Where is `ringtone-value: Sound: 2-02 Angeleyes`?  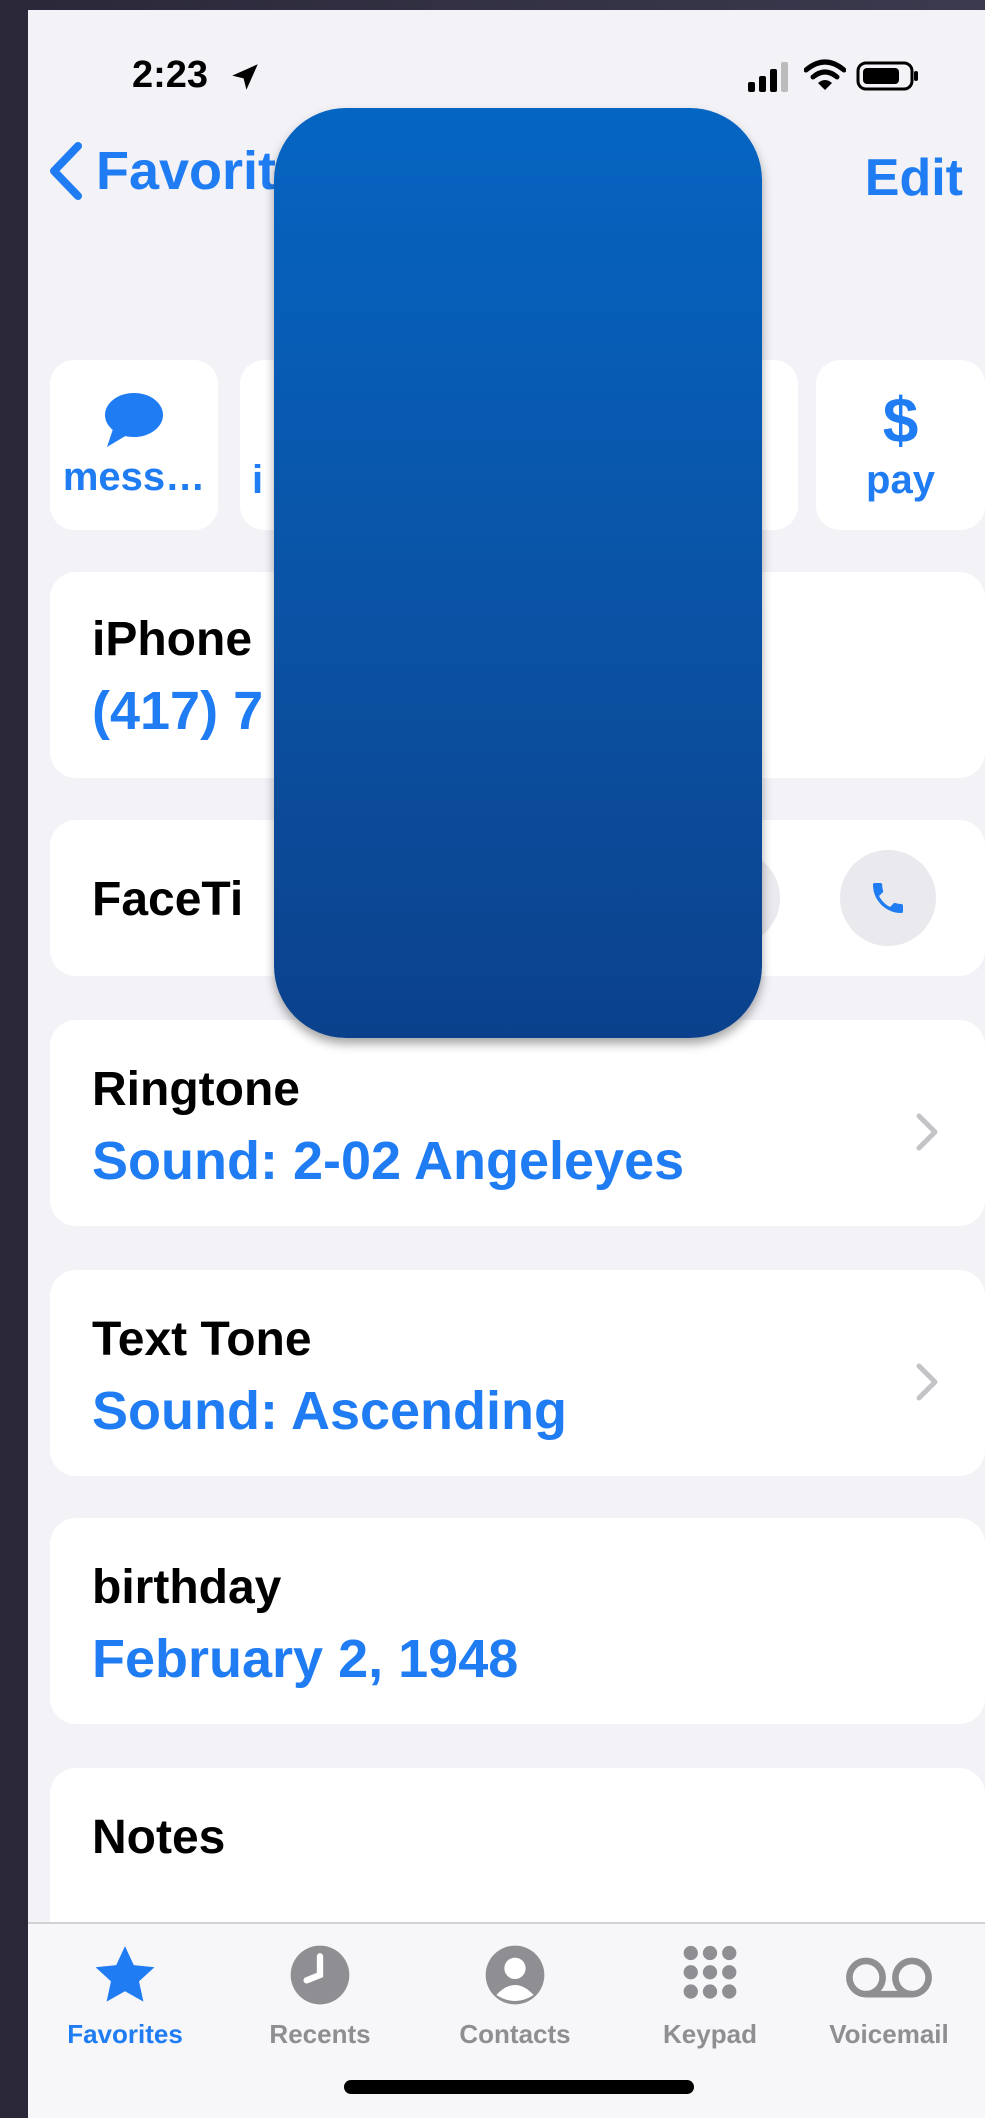 ringtone-value: Sound: 2-02 Angeleyes is located at coordinates (388, 1161).